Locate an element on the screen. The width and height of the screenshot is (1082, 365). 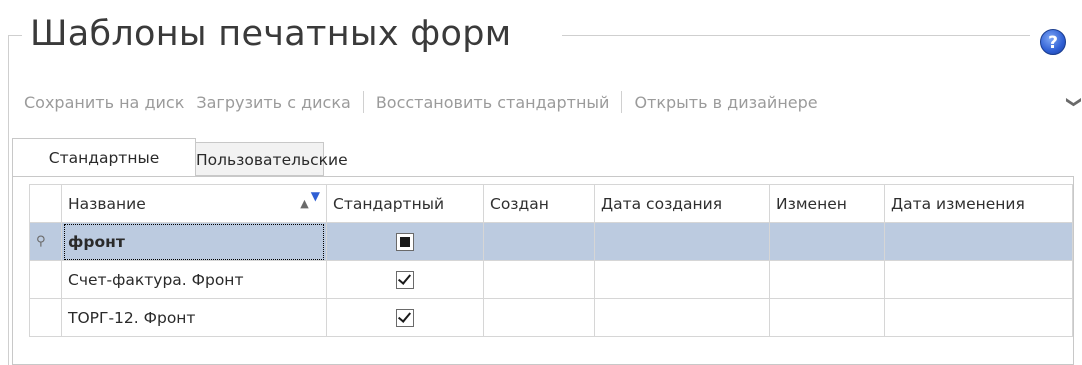
toolbar-more-chevron-icon: ❯ is located at coordinates (1073, 102).